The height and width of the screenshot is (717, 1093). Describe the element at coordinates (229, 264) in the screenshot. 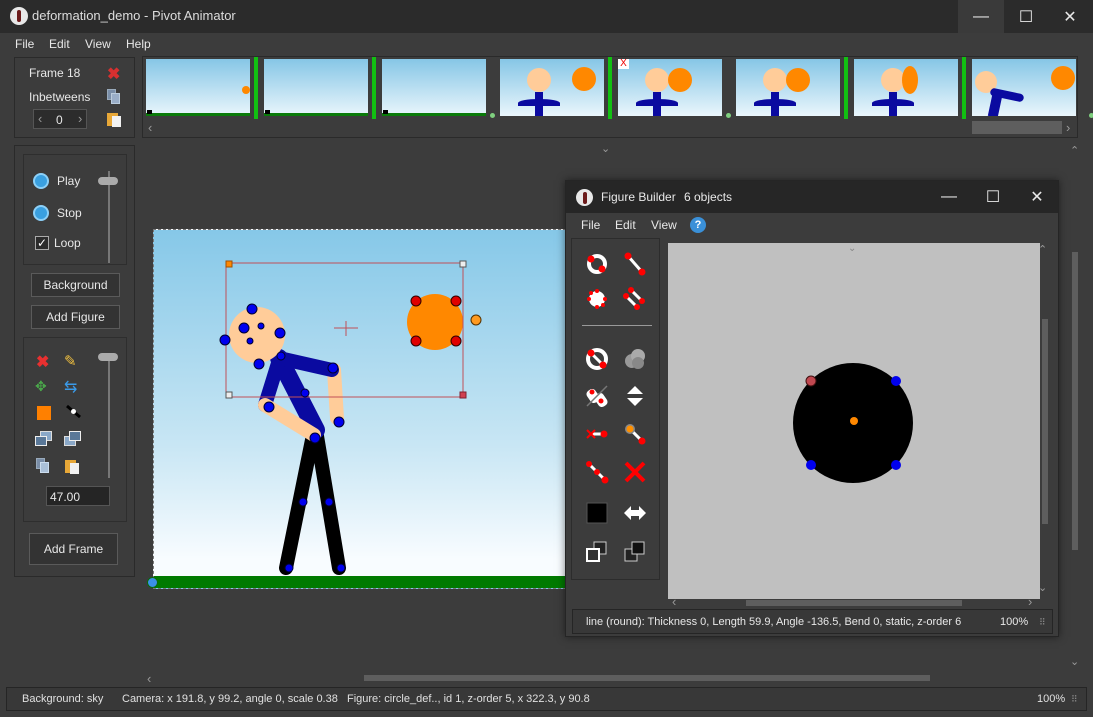

I see `selection-handle-tl` at that location.